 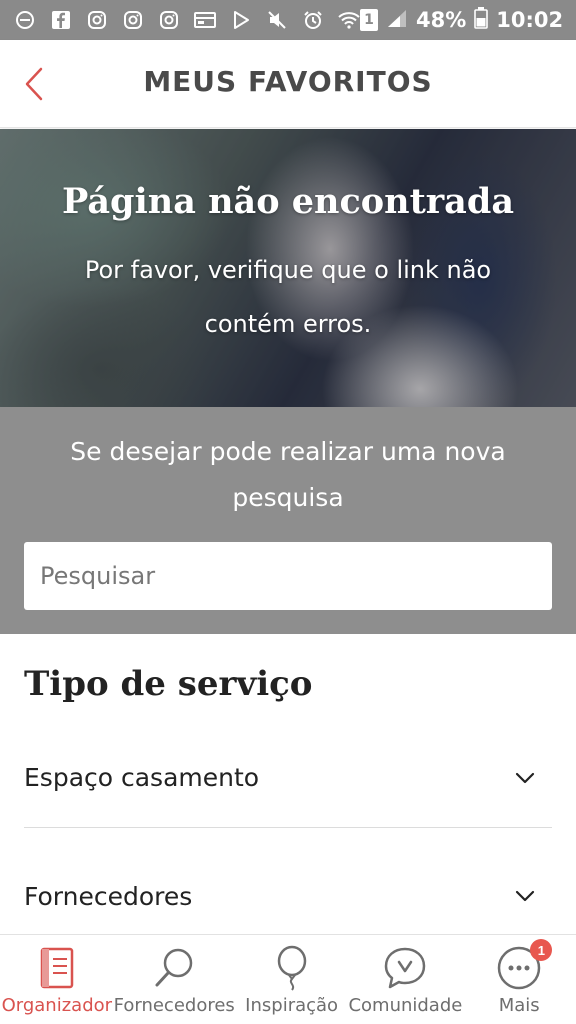 I want to click on clock: 10:02, so click(x=530, y=20).